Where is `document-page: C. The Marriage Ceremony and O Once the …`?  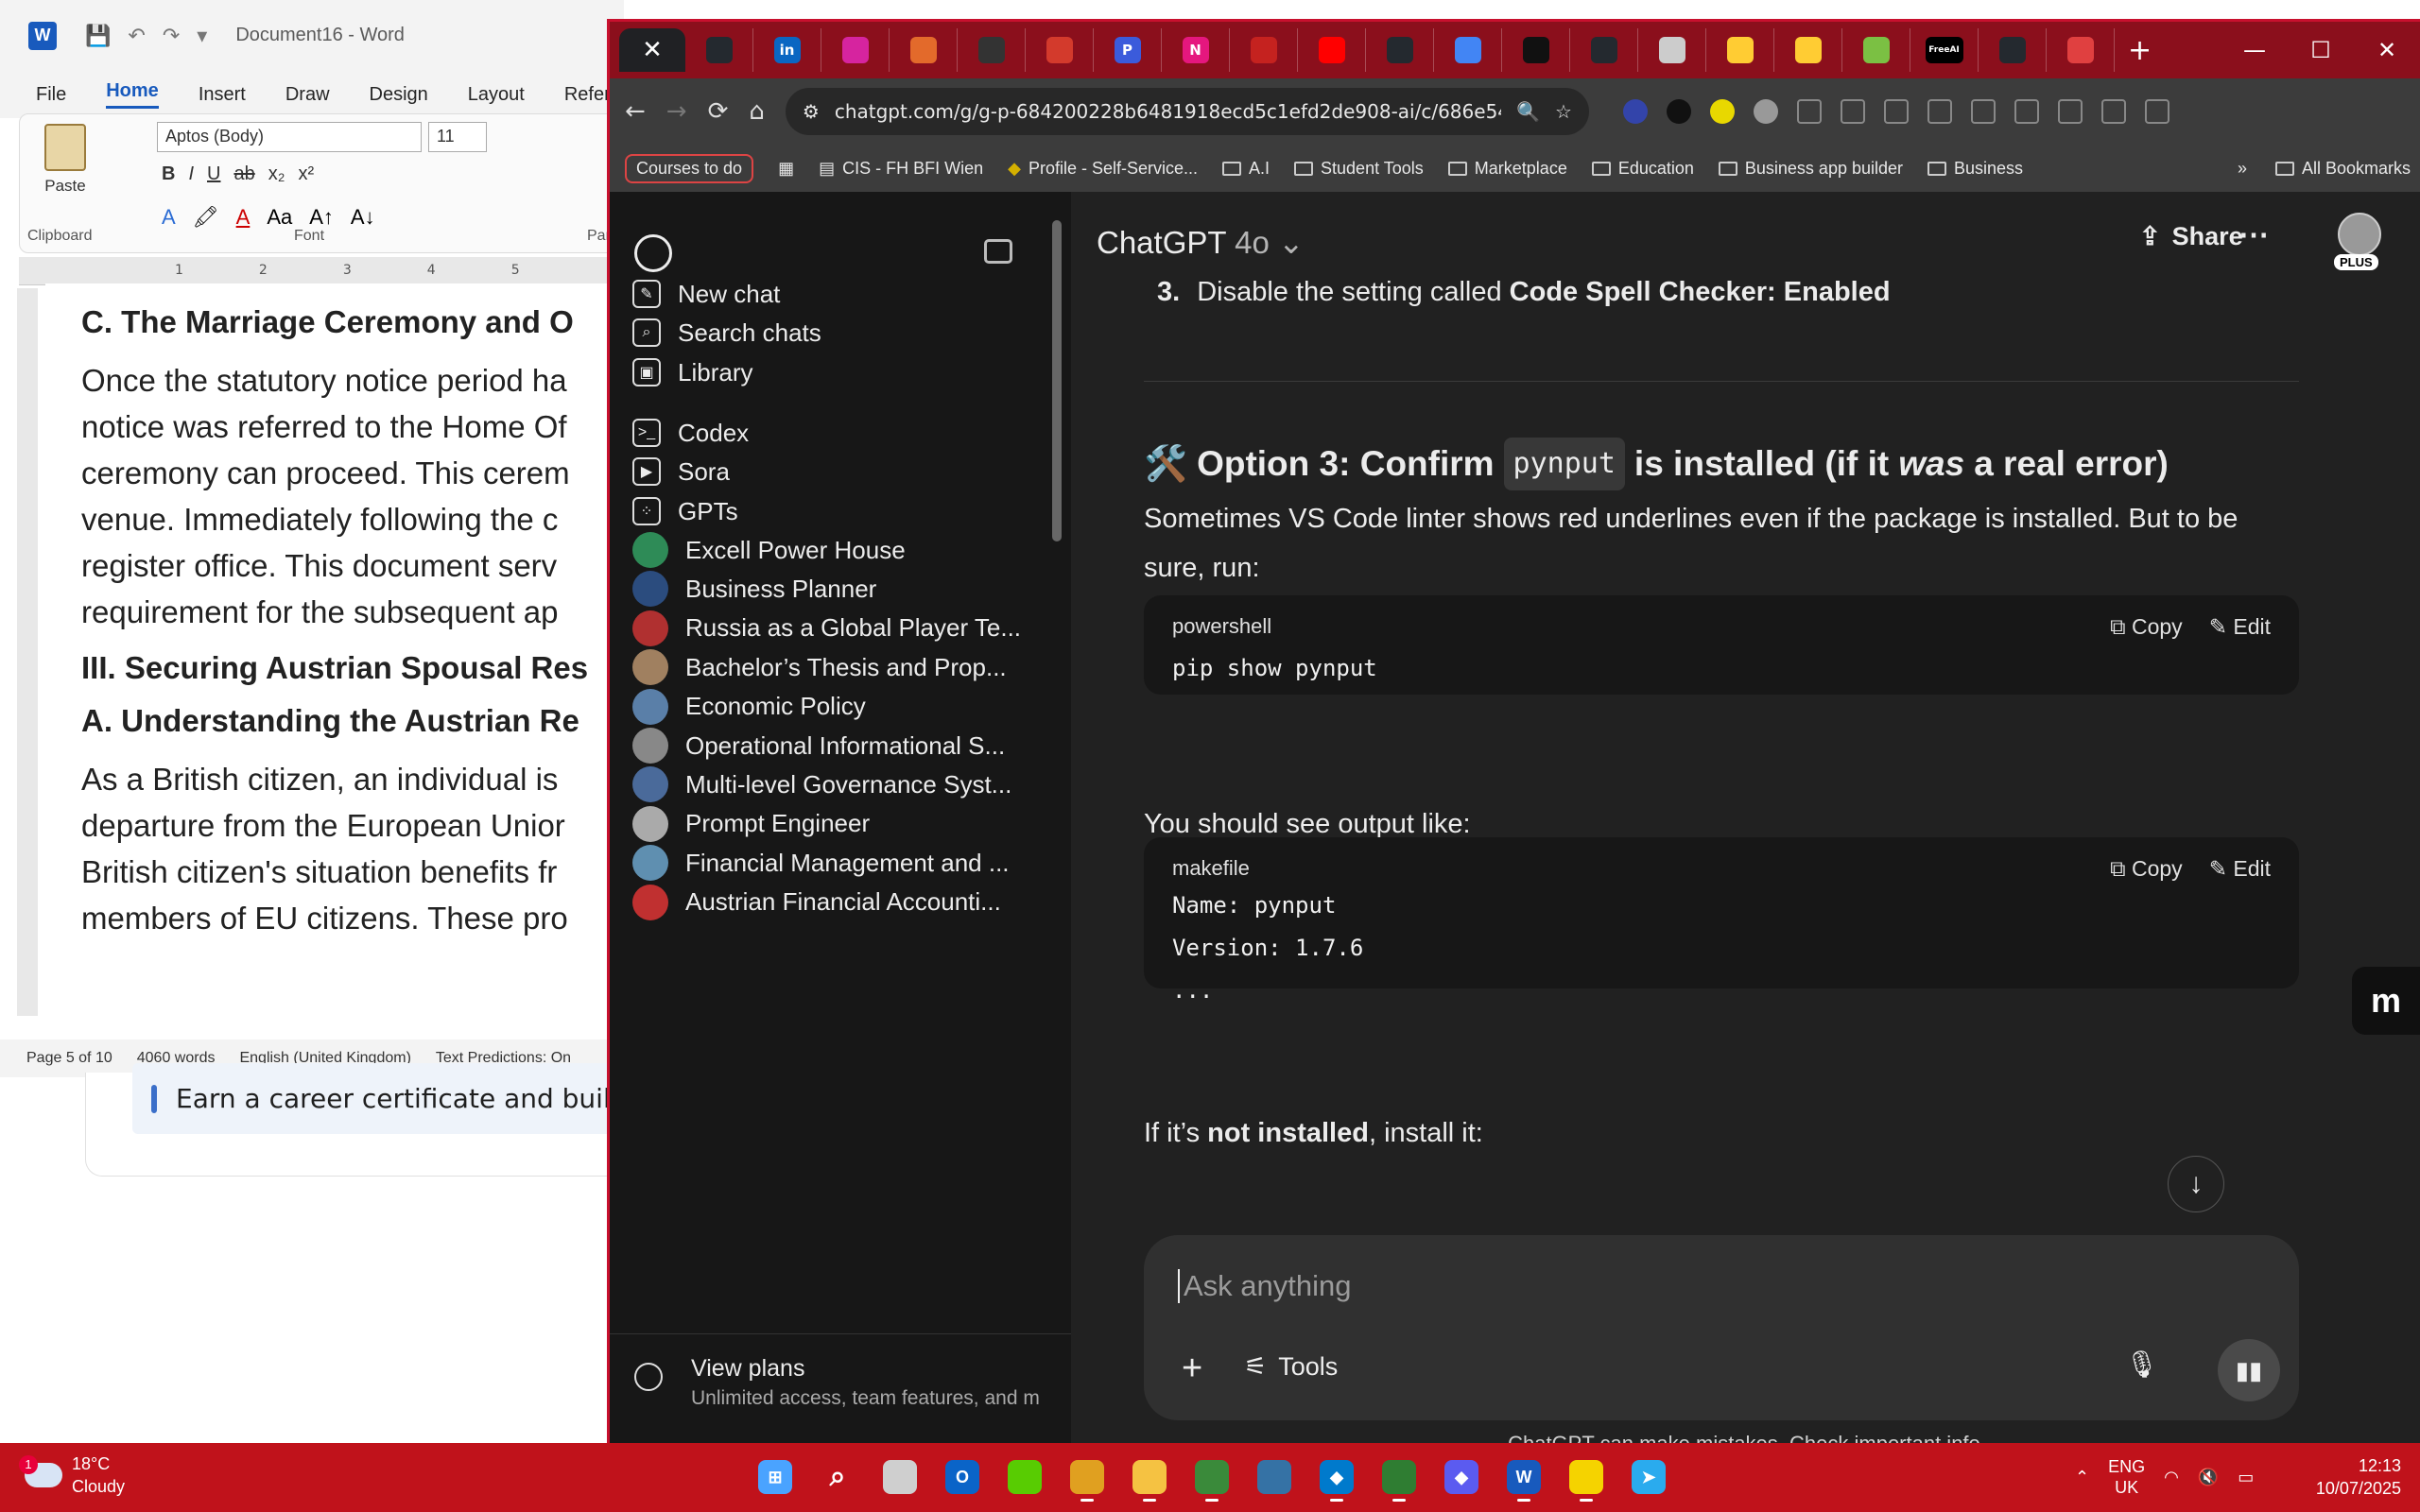
document-page: C. The Marriage Ceremony and O Once the … is located at coordinates (334, 652).